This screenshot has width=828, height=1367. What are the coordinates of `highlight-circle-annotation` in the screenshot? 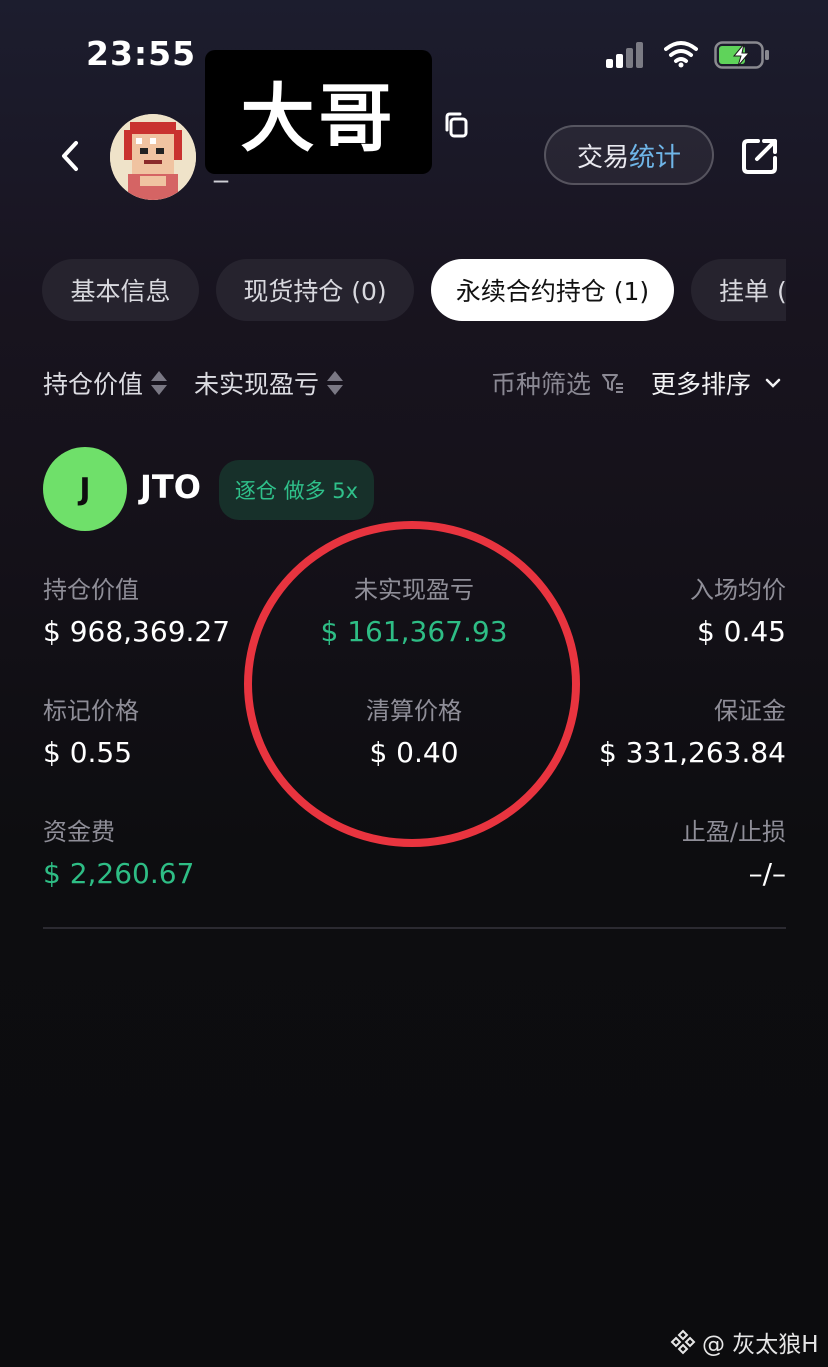 It's located at (412, 684).